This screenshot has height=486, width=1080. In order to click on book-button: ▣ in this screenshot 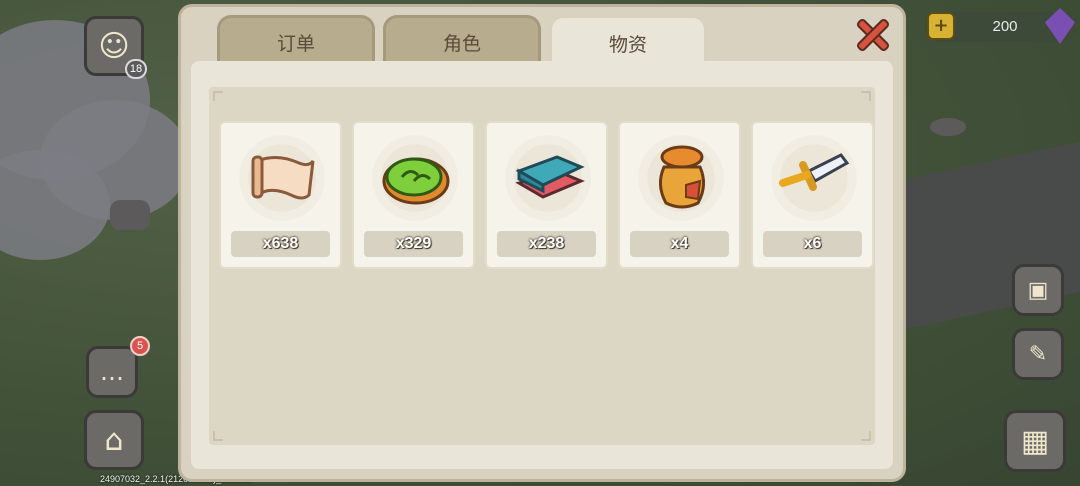, I will do `click(1038, 290)`.